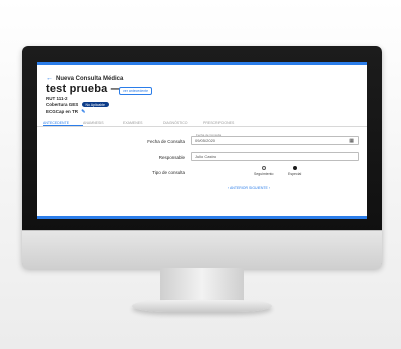 The image size is (401, 349). I want to click on coverage-row: Cobertura GES No Aplicable, so click(77, 105).